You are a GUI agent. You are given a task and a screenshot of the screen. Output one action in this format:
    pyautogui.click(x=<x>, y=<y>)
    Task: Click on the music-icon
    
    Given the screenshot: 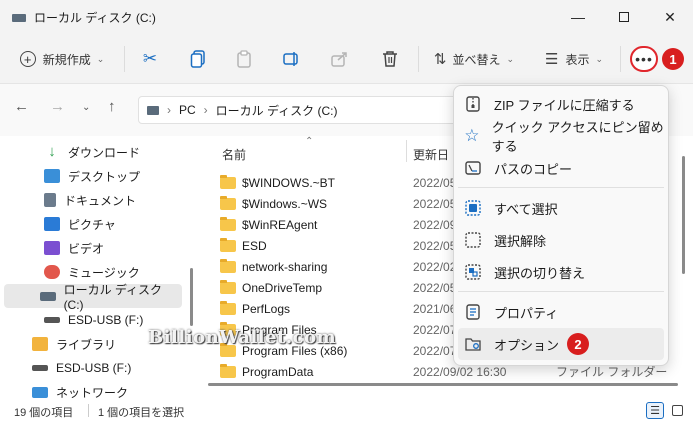 What is the action you would take?
    pyautogui.click(x=52, y=272)
    